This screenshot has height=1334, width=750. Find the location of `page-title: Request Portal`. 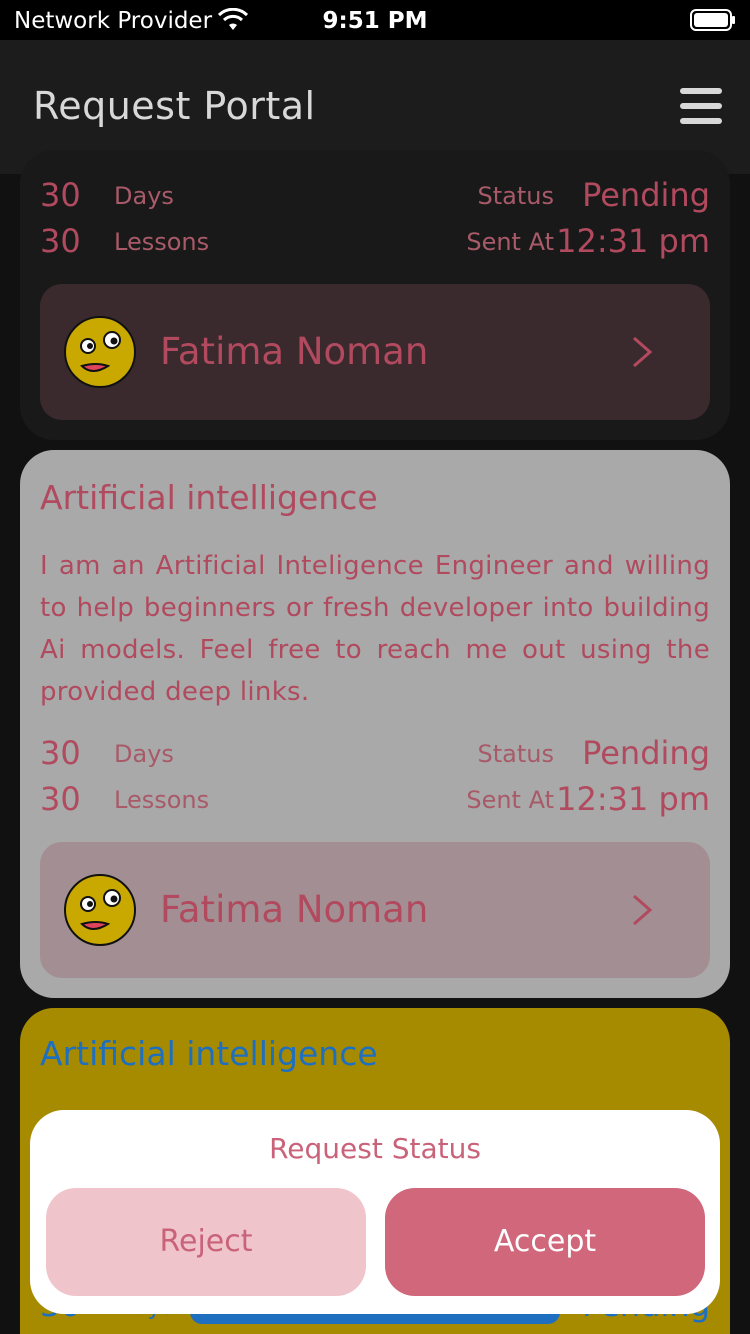

page-title: Request Portal is located at coordinates (174, 106).